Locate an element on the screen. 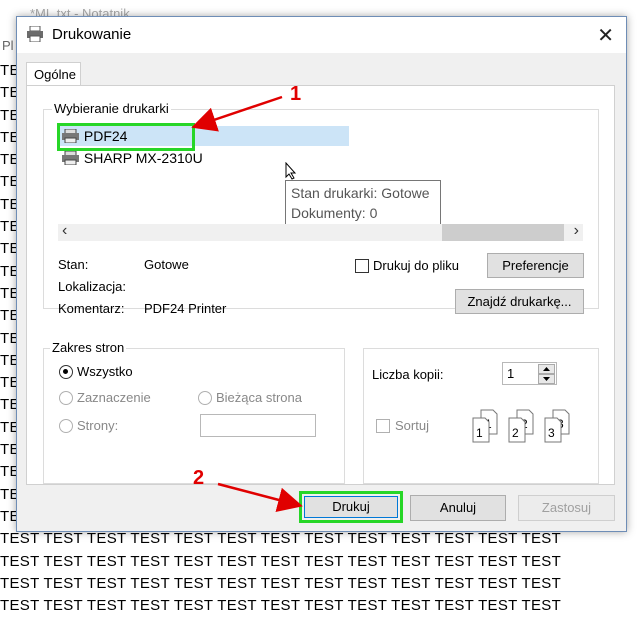  annotation-overlay is located at coordinates (247, 304).